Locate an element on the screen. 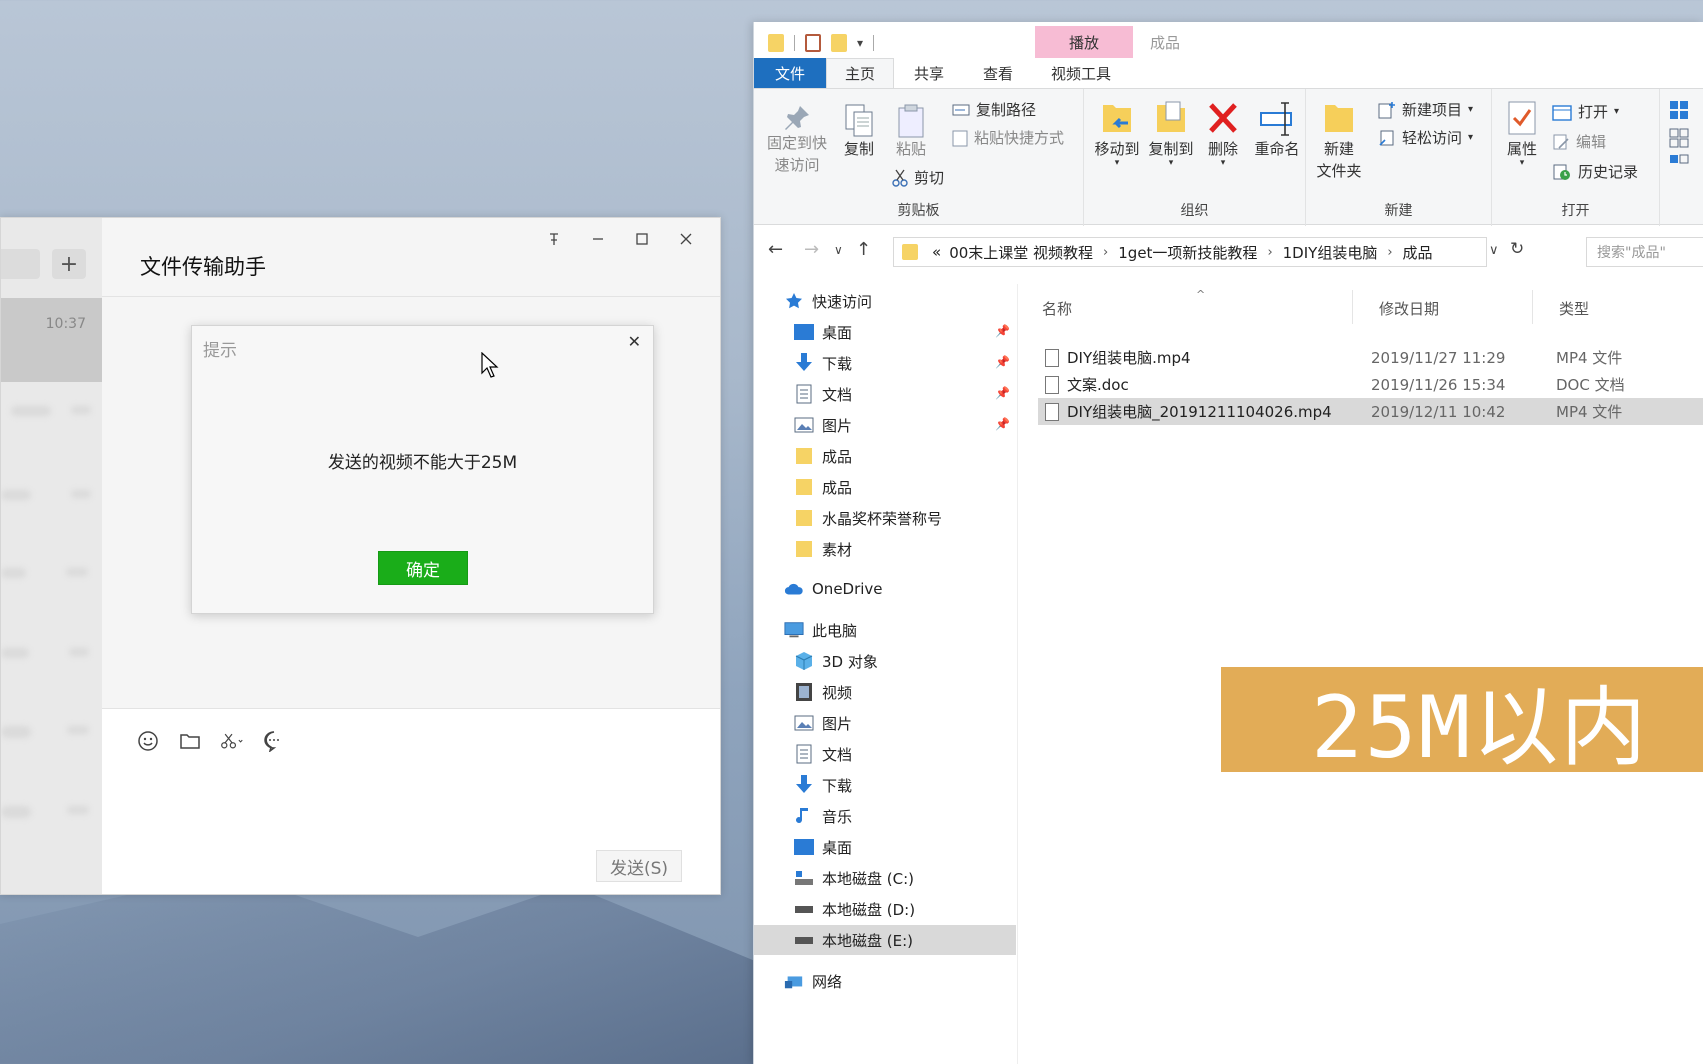  column-header-type: 类型 is located at coordinates (1574, 308).